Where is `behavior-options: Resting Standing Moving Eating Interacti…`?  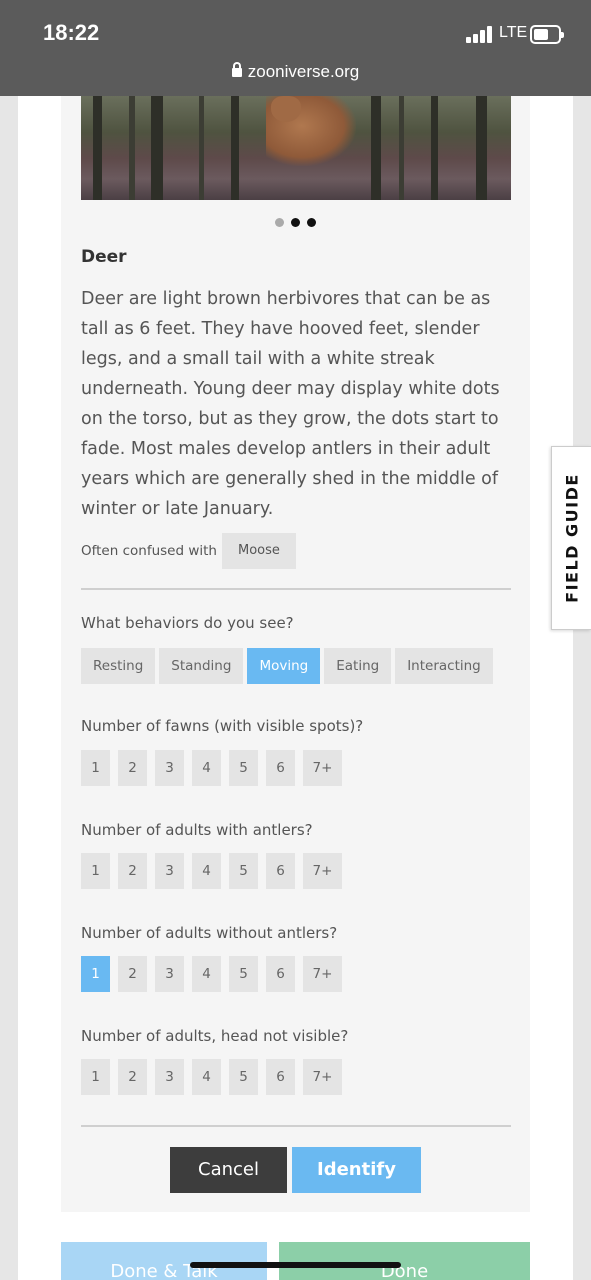
behavior-options: Resting Standing Moving Eating Interacti… is located at coordinates (289, 666).